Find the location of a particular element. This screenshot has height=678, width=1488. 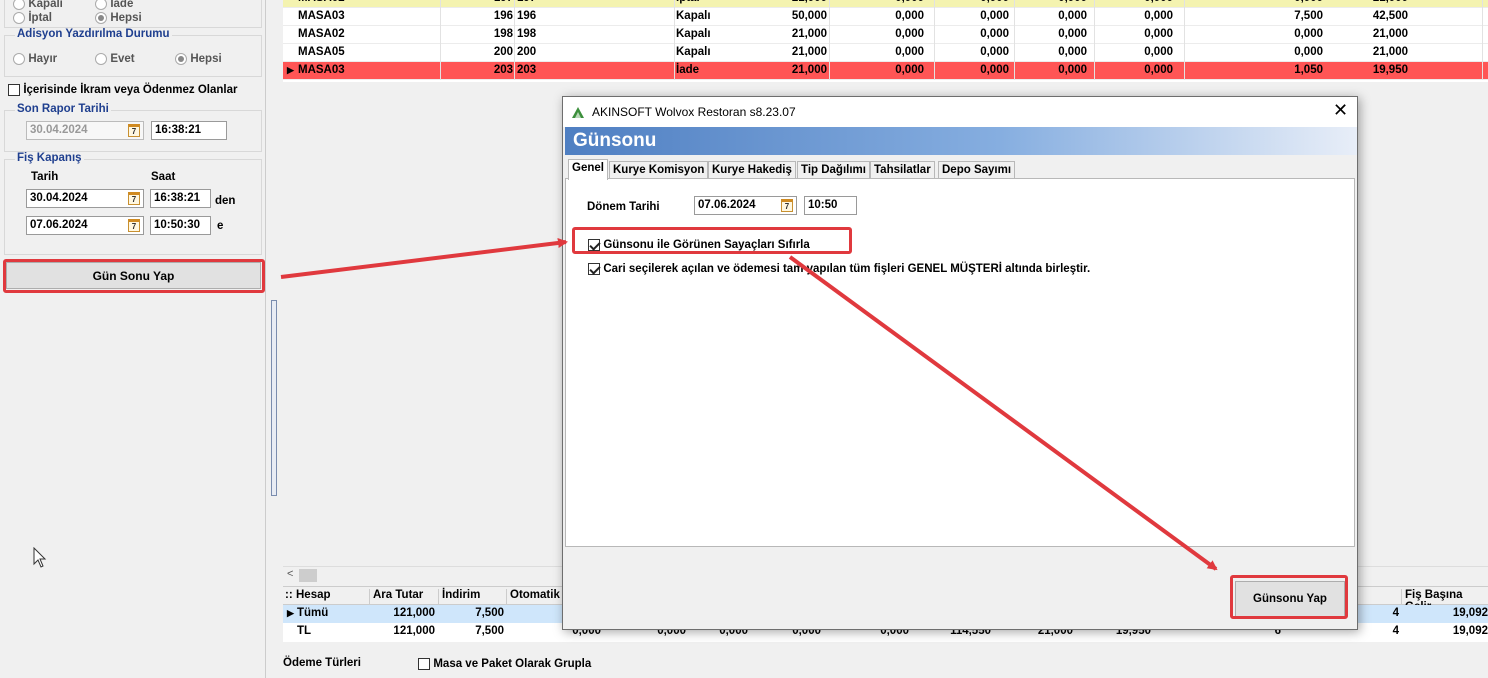

dialog-title: AKINSOFT Wolvox Restoran s8.23.07 is located at coordinates (694, 112).